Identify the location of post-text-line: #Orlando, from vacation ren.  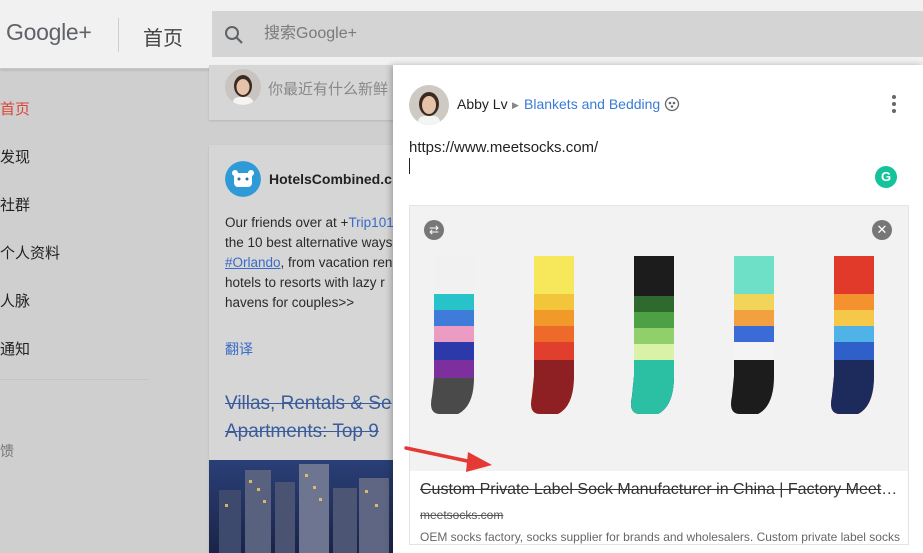
(308, 262).